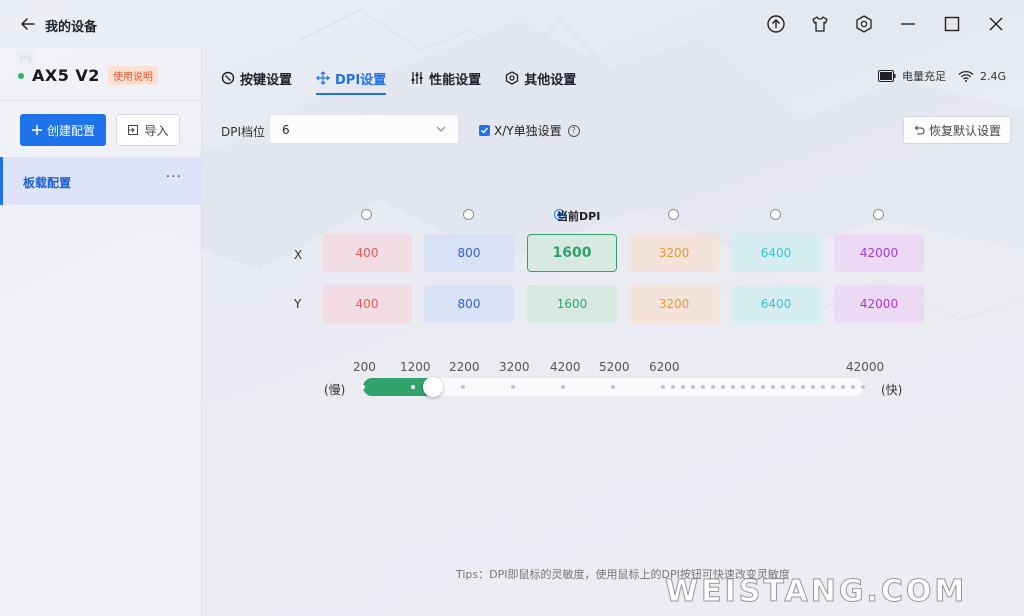 The height and width of the screenshot is (616, 1024). Describe the element at coordinates (565, 367) in the screenshot. I see `slider-tick-label: 4200` at that location.